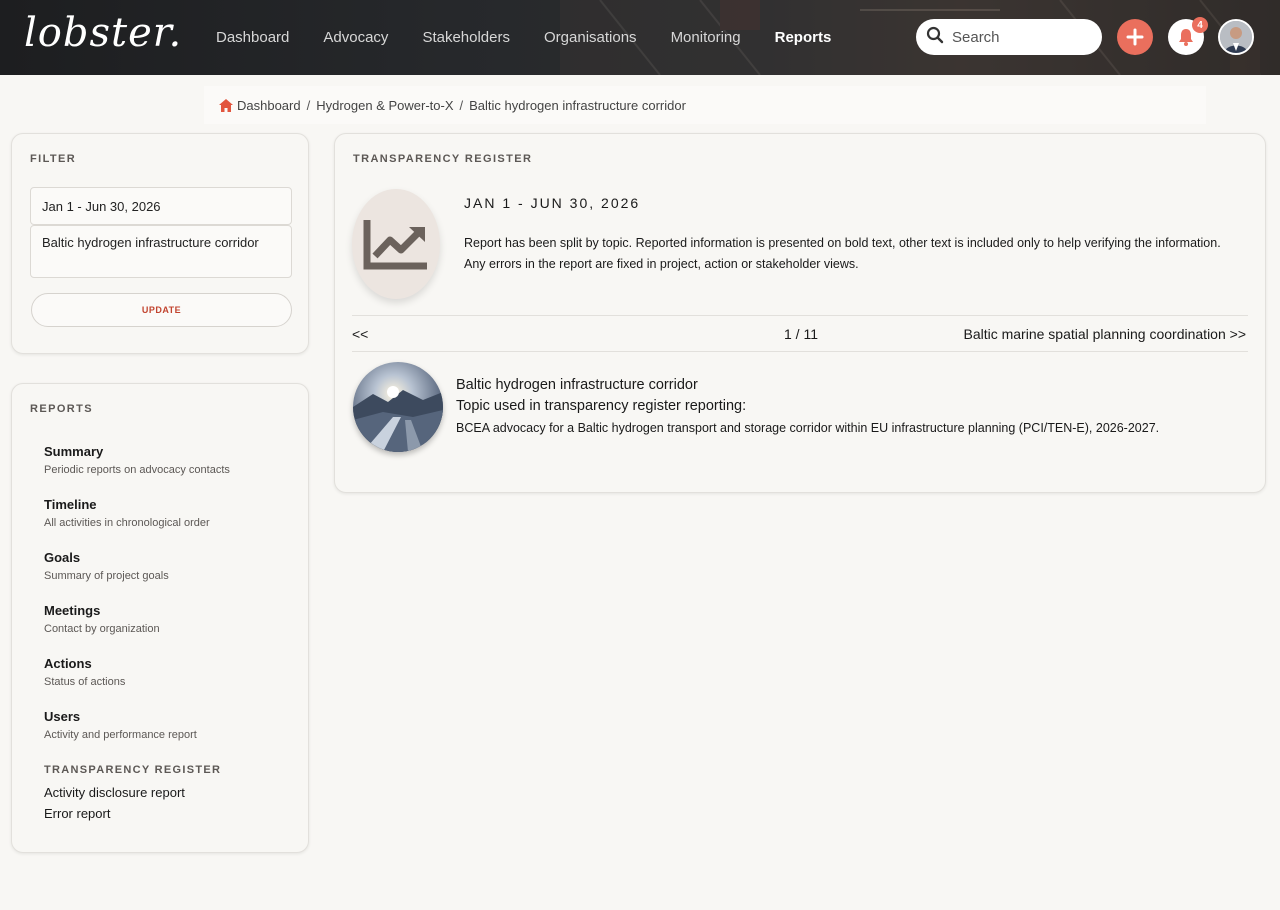 Image resolution: width=1280 pixels, height=910 pixels. I want to click on report-item-title: Actions, so click(68, 663).